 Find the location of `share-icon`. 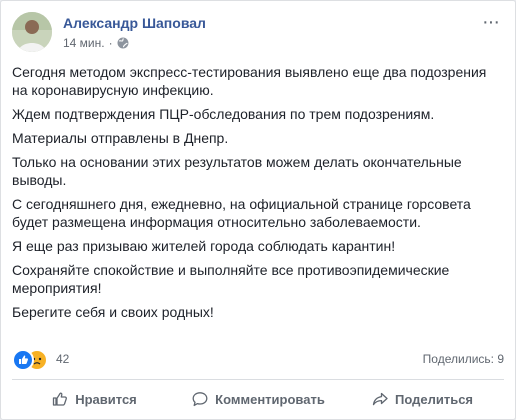

share-icon is located at coordinates (380, 399).